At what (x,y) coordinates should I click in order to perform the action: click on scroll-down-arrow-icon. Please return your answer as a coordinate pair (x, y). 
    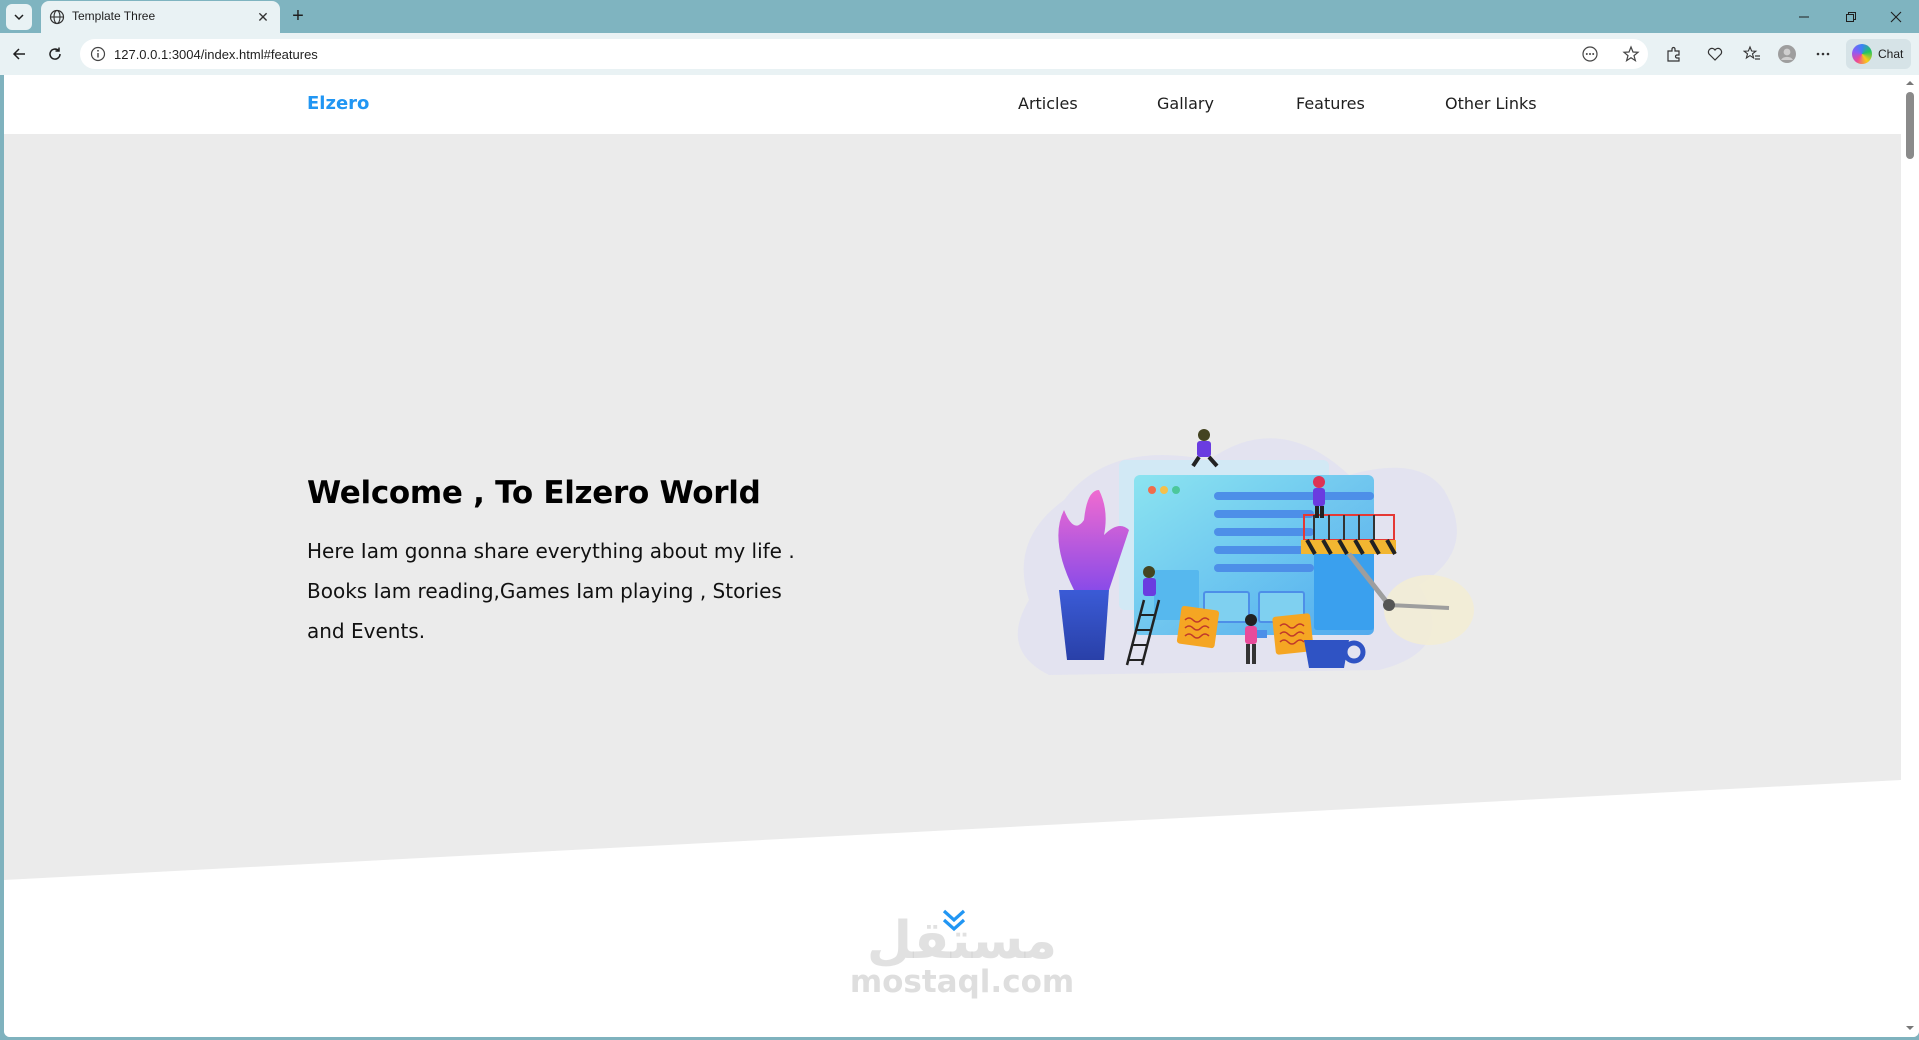
    Looking at the image, I should click on (1910, 1028).